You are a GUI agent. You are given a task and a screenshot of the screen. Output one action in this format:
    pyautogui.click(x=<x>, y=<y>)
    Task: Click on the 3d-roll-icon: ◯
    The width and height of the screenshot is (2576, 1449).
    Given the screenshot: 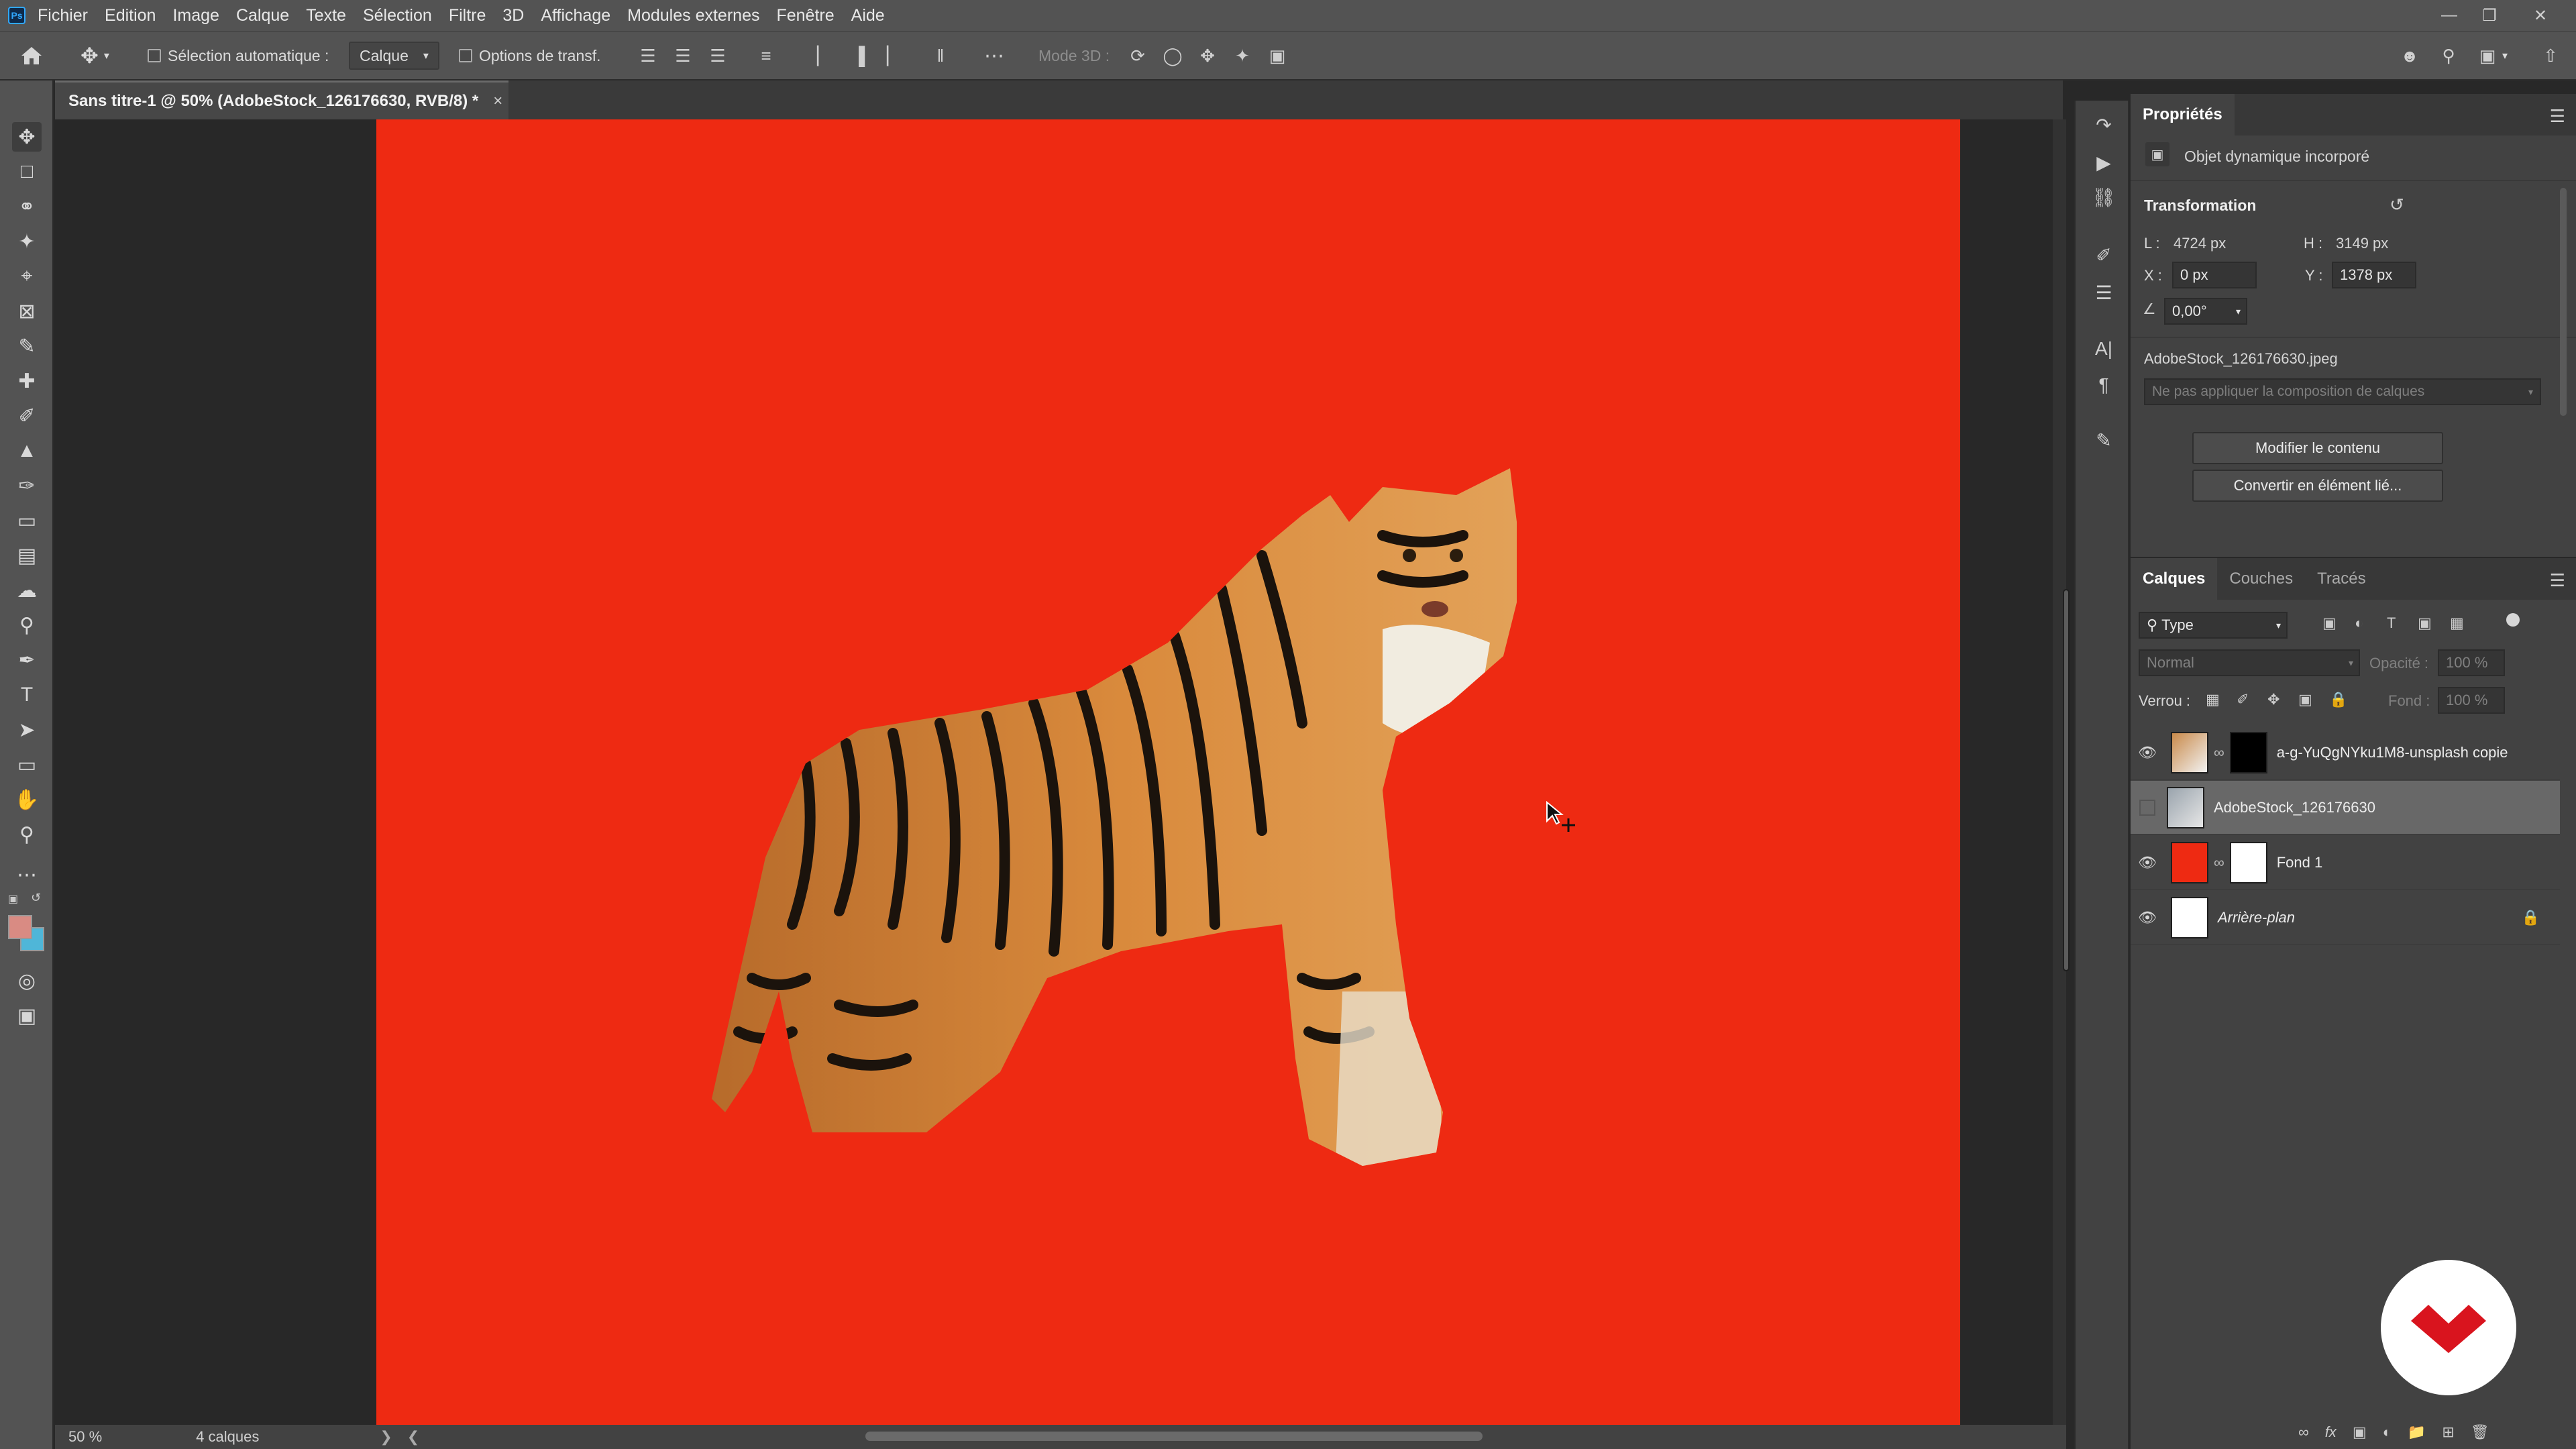 What is the action you would take?
    pyautogui.click(x=1172, y=56)
    